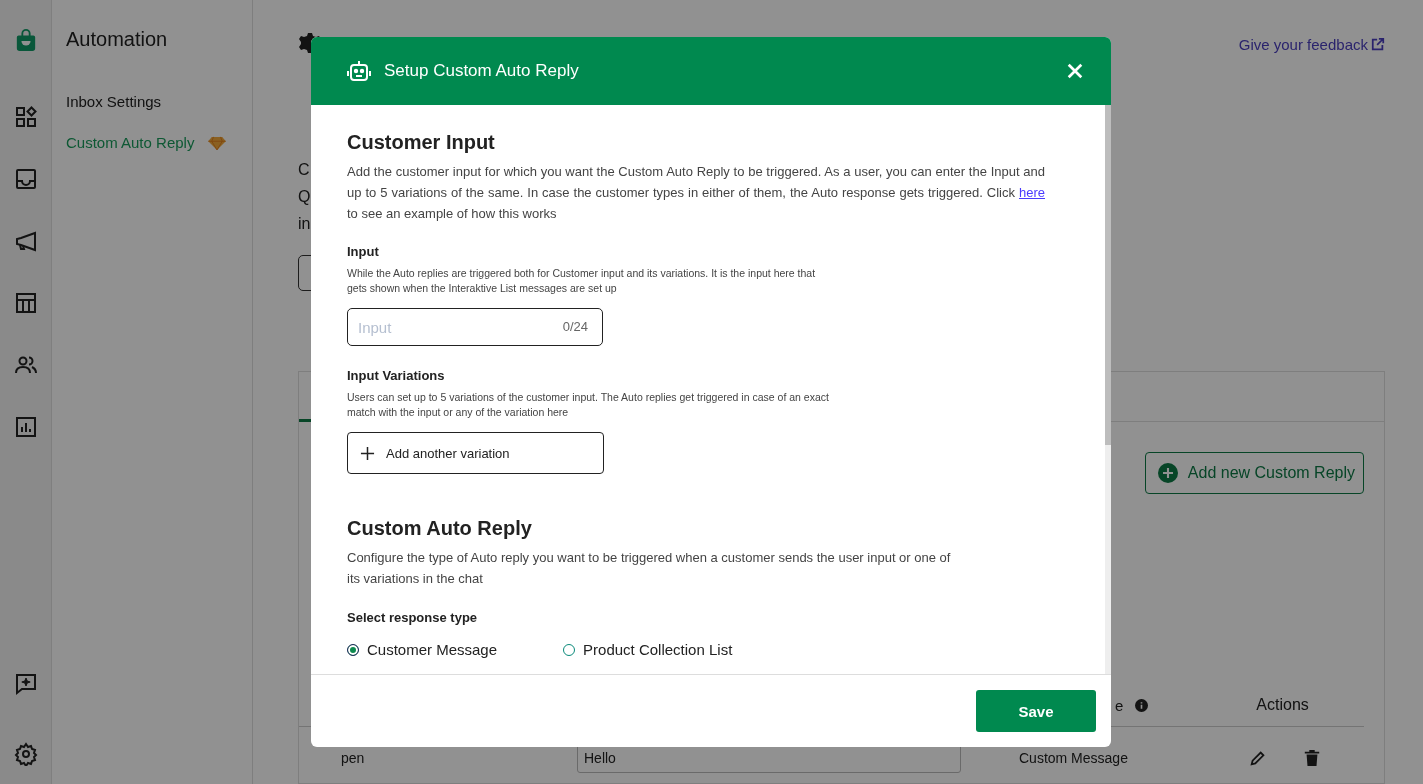 The image size is (1423, 784). What do you see at coordinates (1312, 758) in the screenshot?
I see `delete-icon` at bounding box center [1312, 758].